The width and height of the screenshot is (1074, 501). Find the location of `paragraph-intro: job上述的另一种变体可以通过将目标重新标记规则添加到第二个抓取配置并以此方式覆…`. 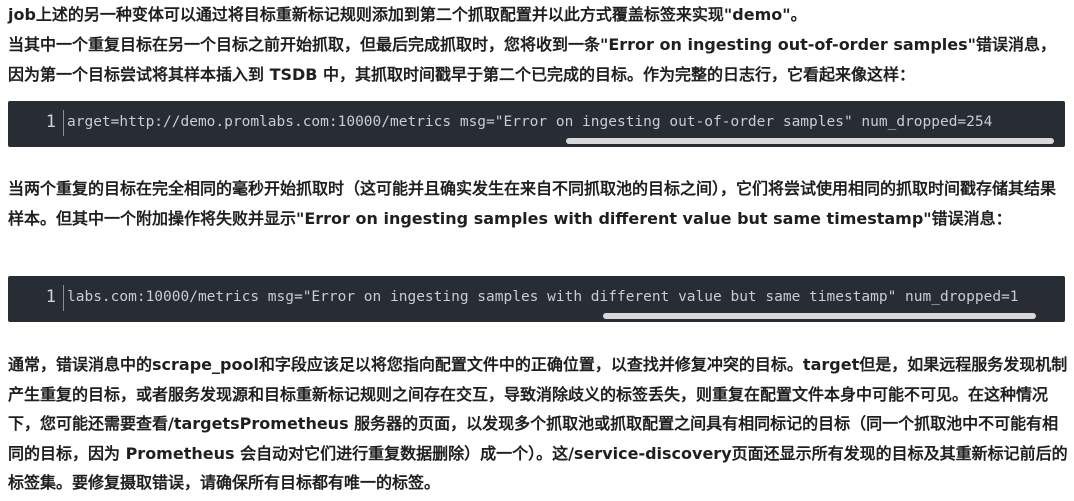

paragraph-intro: job上述的另一种变体可以通过将目标重新标记规则添加到第二个抓取配置并以此方式覆… is located at coordinates (407, 14).